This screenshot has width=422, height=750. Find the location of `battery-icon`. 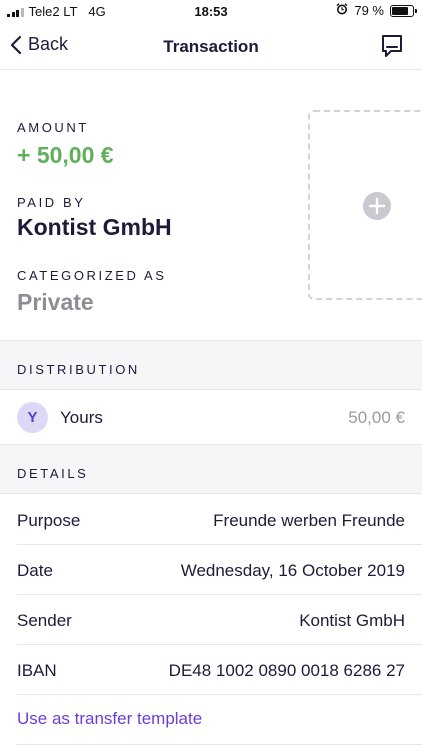

battery-icon is located at coordinates (403, 10).